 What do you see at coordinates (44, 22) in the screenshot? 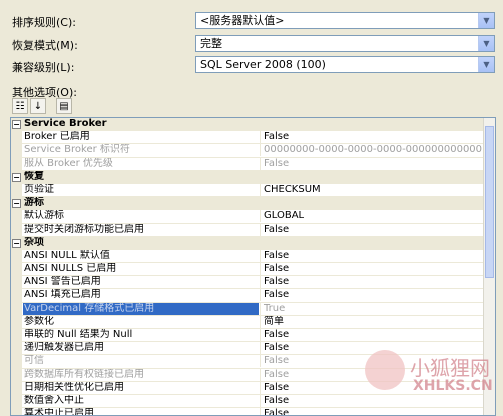
I see `collation-label: 排序规则(C):` at bounding box center [44, 22].